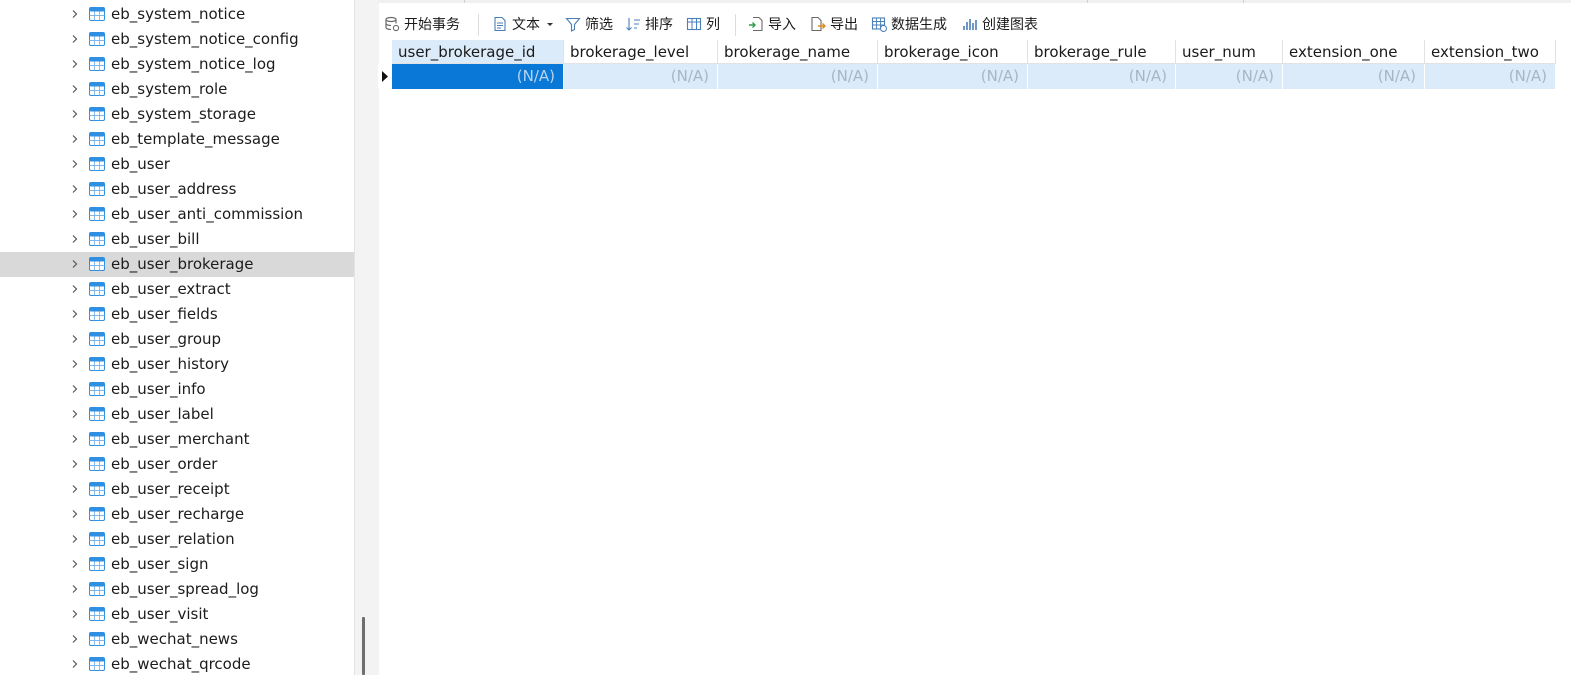  I want to click on tree-item: eb_user_history, so click(177, 364).